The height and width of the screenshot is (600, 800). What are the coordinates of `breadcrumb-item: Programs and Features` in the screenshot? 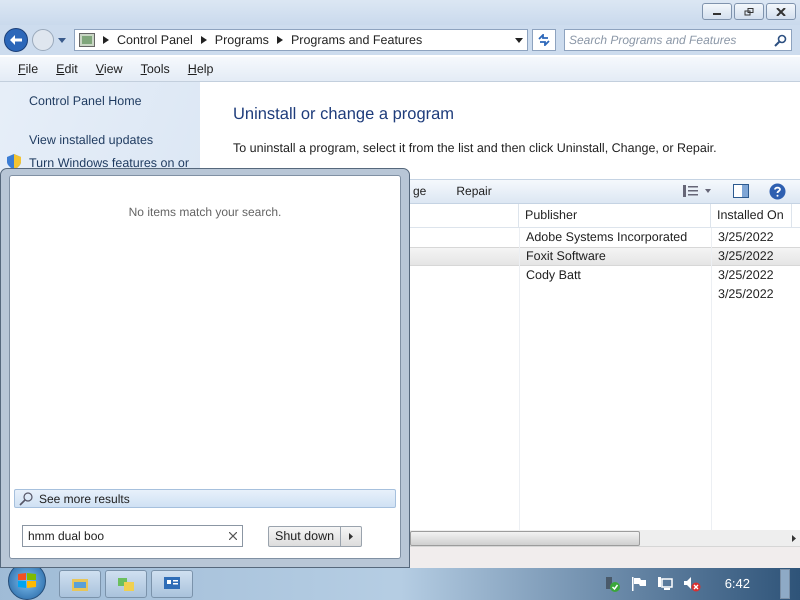 It's located at (356, 40).